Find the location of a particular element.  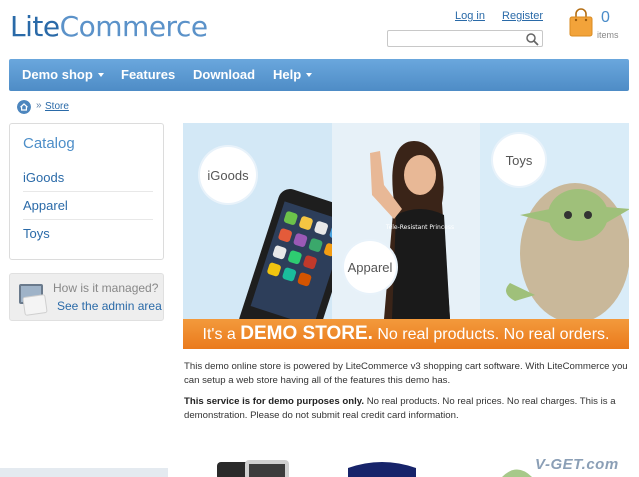

catalog-item-apparel: Apparel is located at coordinates (88, 209).